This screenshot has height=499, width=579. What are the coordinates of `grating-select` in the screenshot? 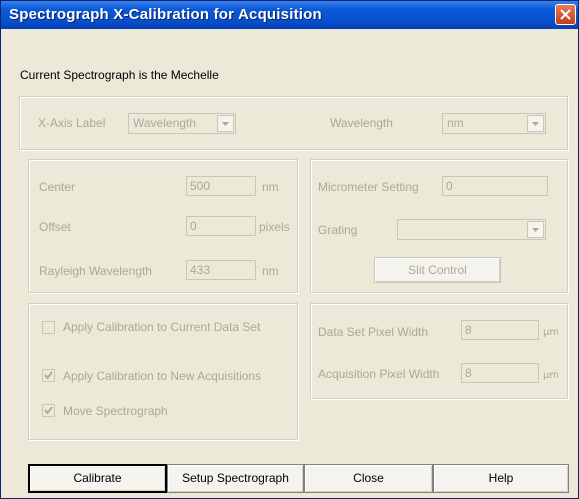 It's located at (471, 229).